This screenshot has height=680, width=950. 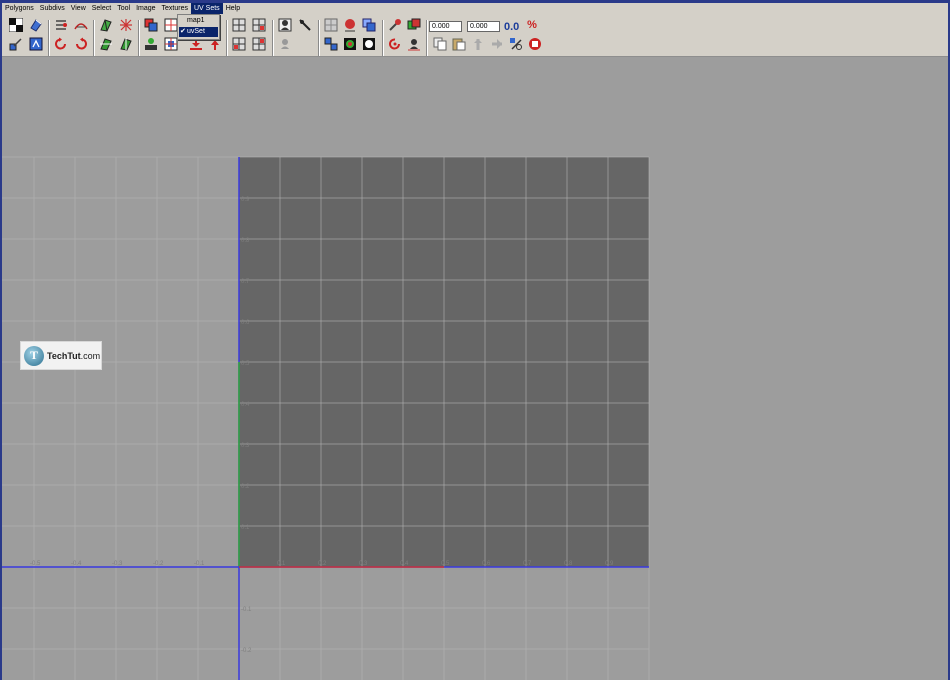 What do you see at coordinates (151, 44) in the screenshot?
I see `move-uv-icon` at bounding box center [151, 44].